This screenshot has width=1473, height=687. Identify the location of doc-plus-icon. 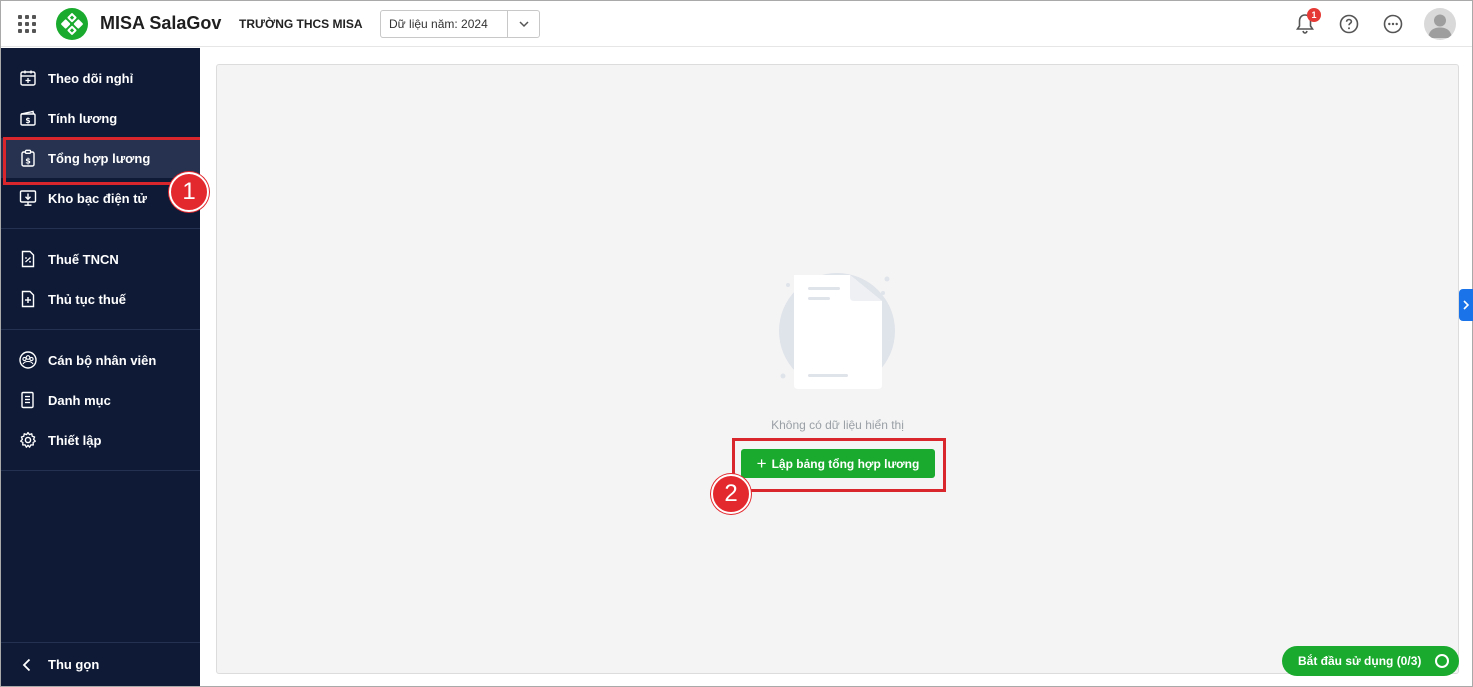
(28, 299).